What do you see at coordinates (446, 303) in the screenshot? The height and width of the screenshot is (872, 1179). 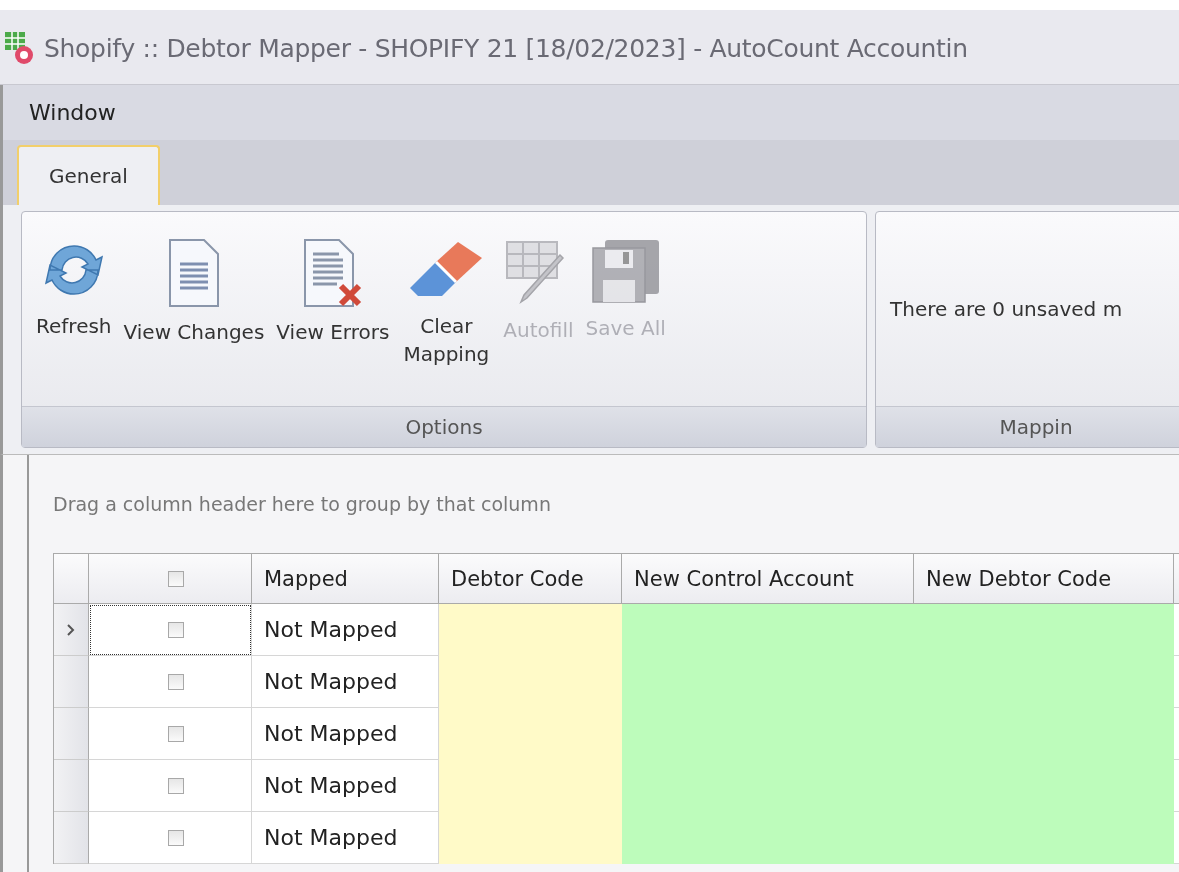 I see `ribbon-button: Clear Mapping` at bounding box center [446, 303].